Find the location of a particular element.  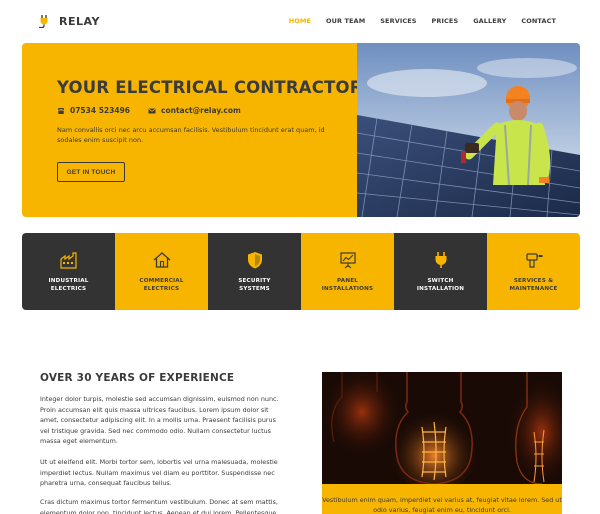

plug-icon is located at coordinates (440, 260).